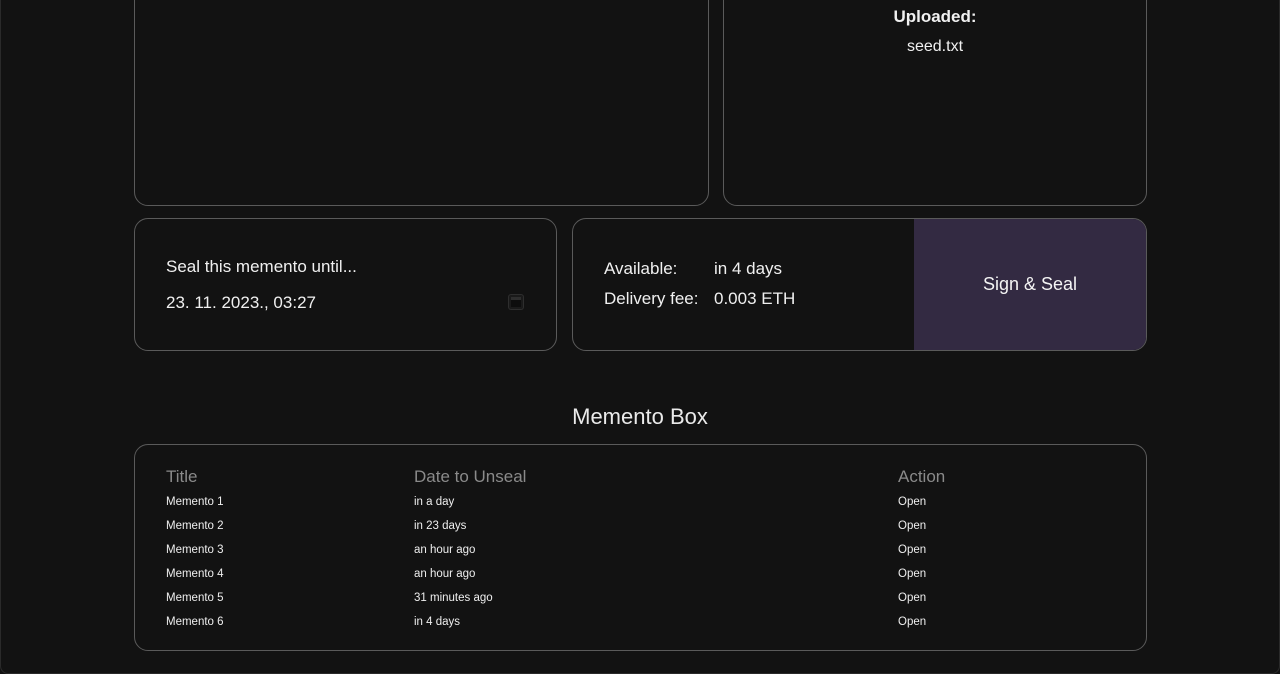 Image resolution: width=1280 pixels, height=674 pixels. Describe the element at coordinates (195, 550) in the screenshot. I see `row-title: Memento 3` at that location.